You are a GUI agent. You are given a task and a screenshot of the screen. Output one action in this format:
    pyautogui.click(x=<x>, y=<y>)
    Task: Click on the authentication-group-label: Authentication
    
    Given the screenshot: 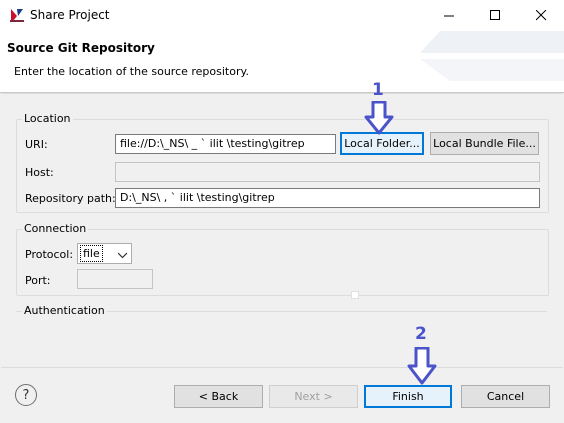 What is the action you would take?
    pyautogui.click(x=64, y=310)
    